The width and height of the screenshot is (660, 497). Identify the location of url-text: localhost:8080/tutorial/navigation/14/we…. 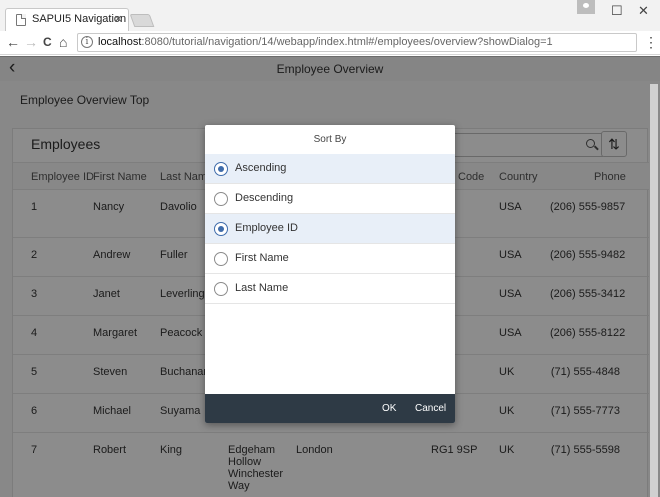
(325, 42).